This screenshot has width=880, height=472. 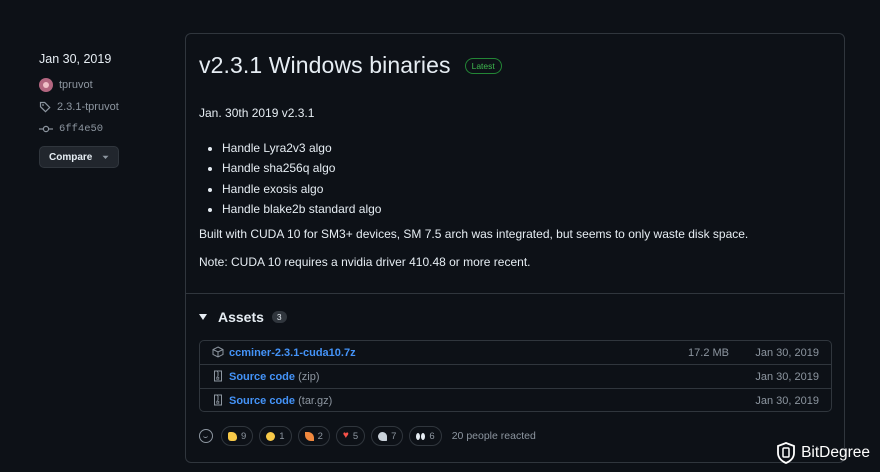 What do you see at coordinates (237, 436) in the screenshot?
I see `reaction-thumbs-up: 9` at bounding box center [237, 436].